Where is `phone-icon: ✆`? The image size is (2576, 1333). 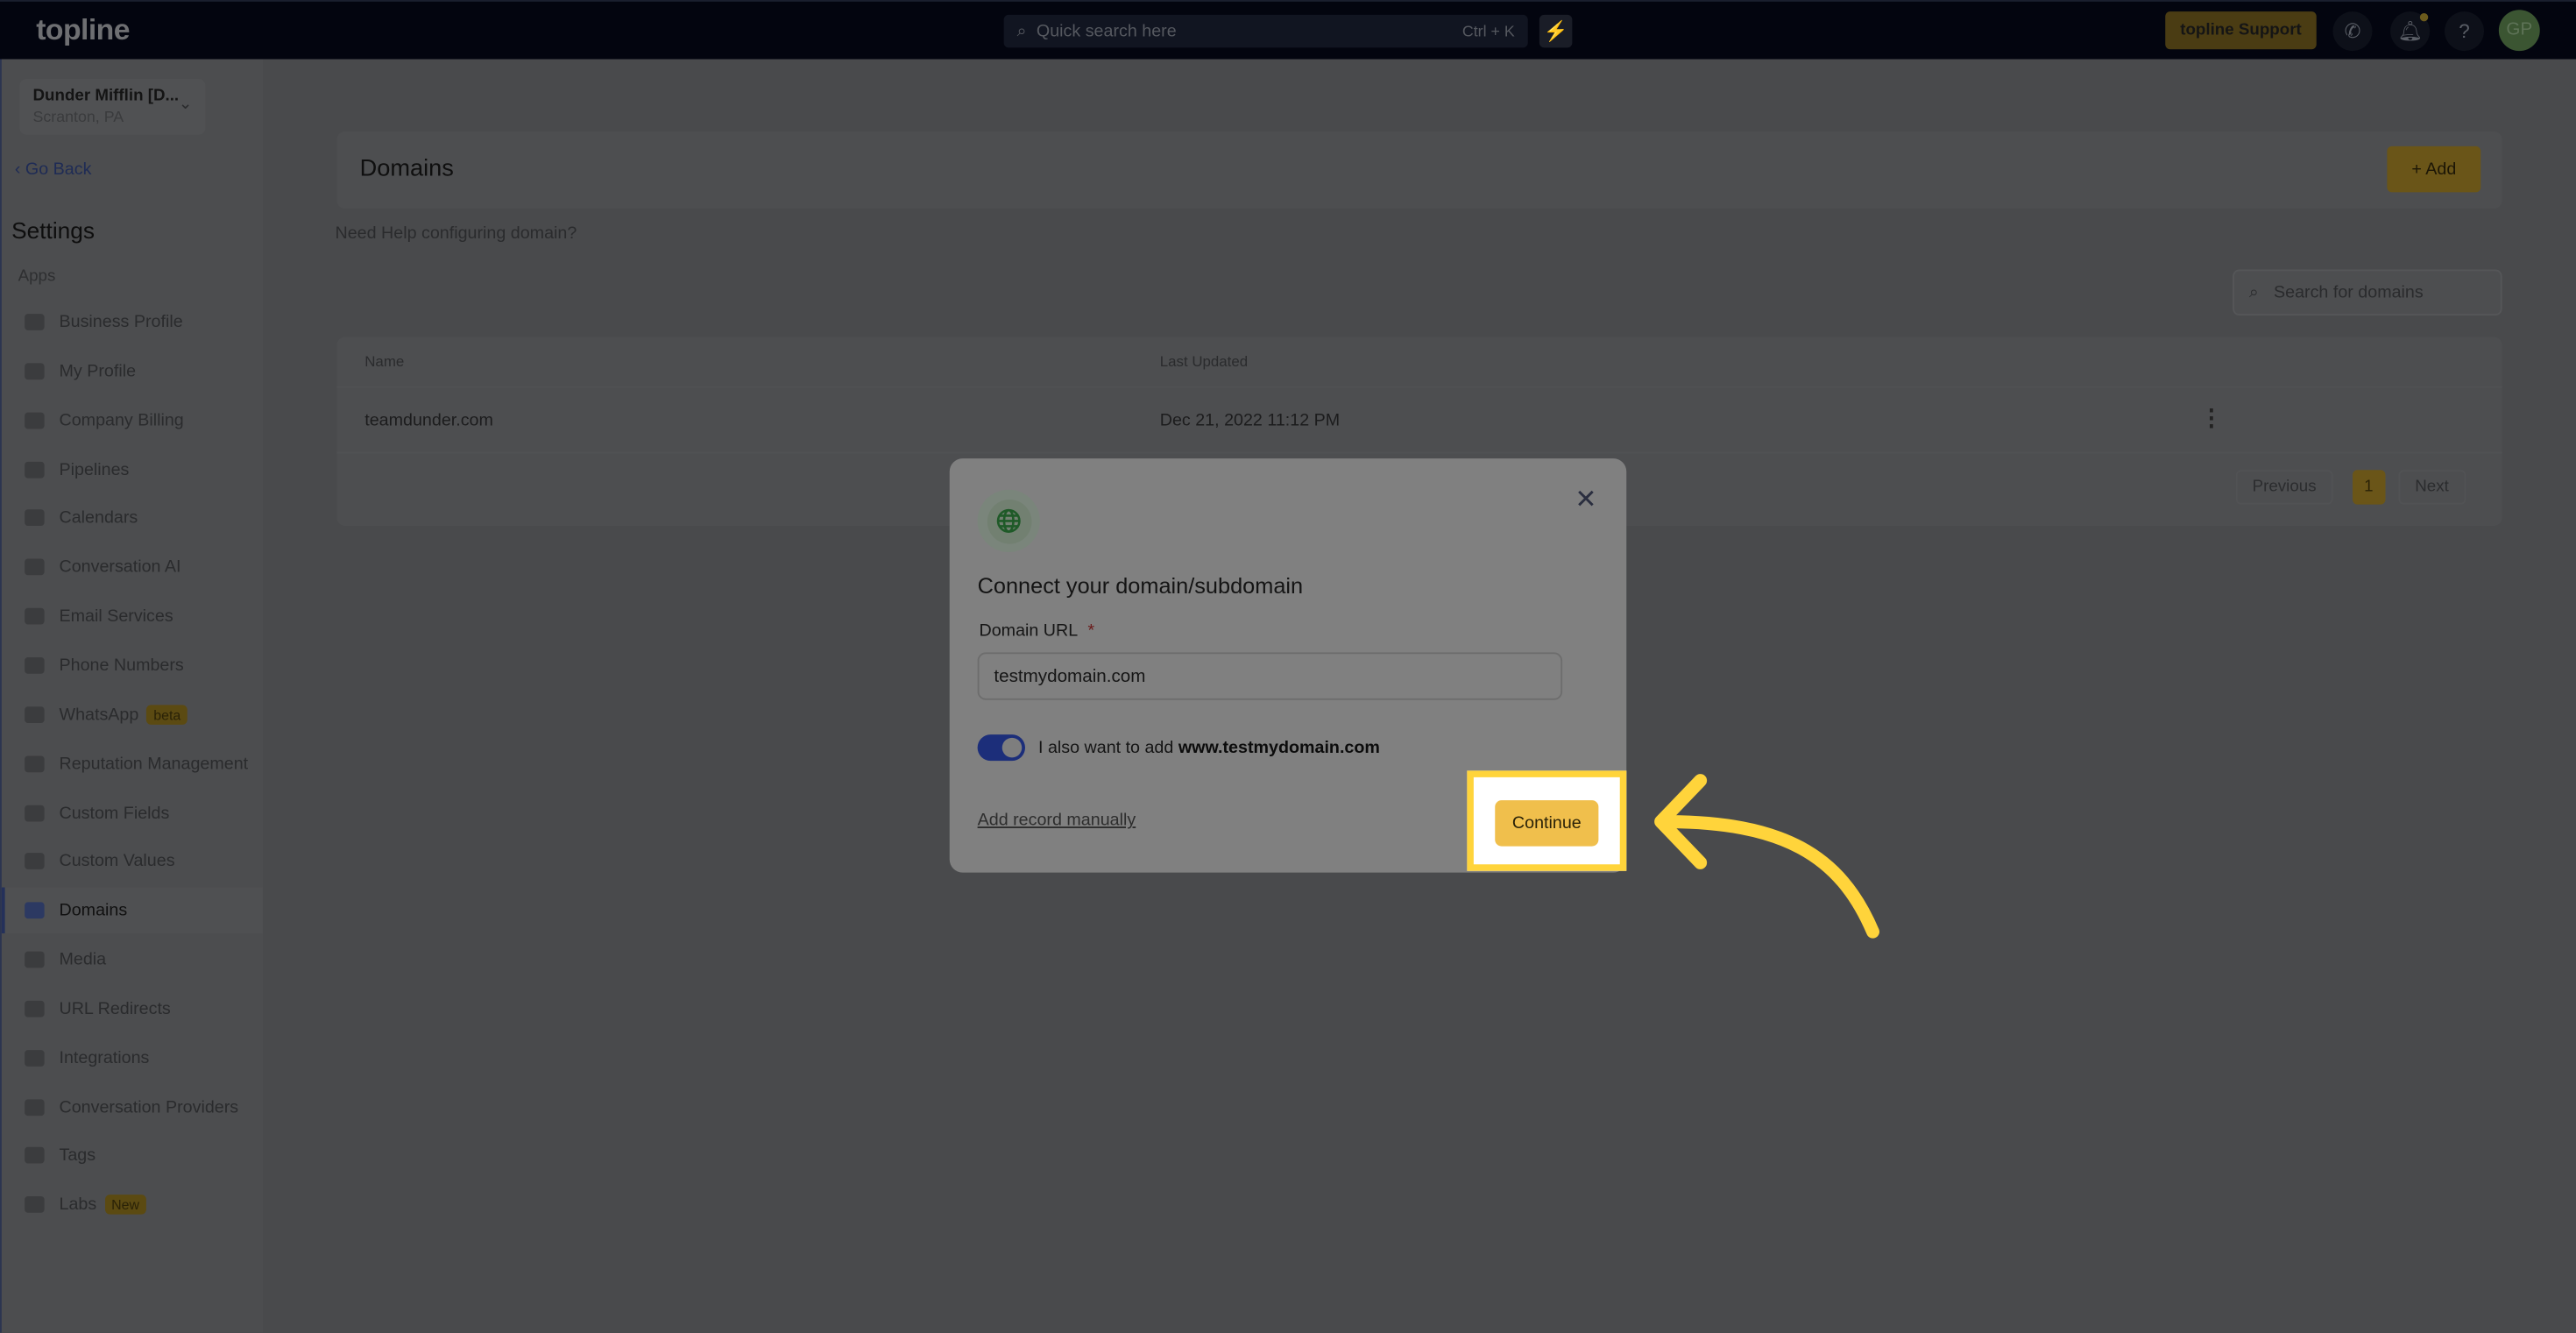 phone-icon: ✆ is located at coordinates (2352, 31).